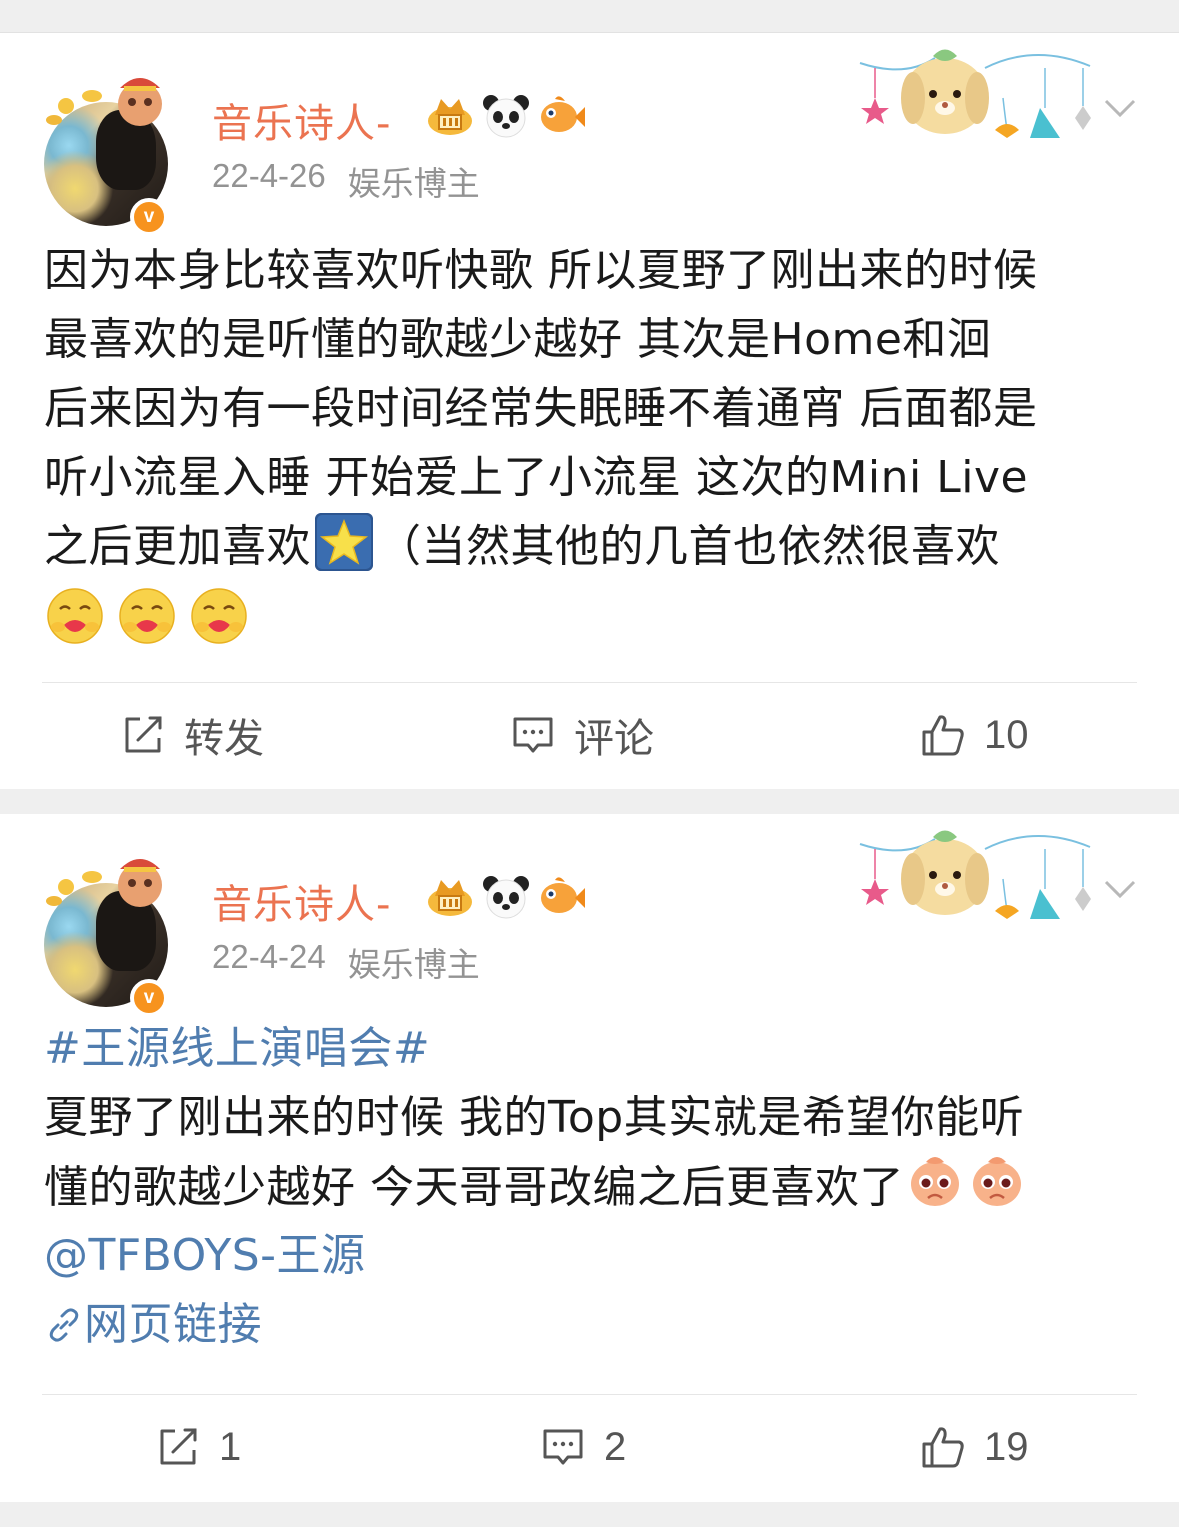  What do you see at coordinates (230, 1446) in the screenshot?
I see `repost-count: 1` at bounding box center [230, 1446].